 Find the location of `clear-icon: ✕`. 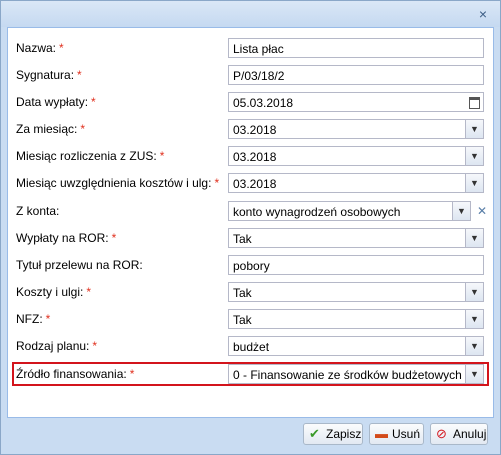

clear-icon: ✕ is located at coordinates (482, 211).